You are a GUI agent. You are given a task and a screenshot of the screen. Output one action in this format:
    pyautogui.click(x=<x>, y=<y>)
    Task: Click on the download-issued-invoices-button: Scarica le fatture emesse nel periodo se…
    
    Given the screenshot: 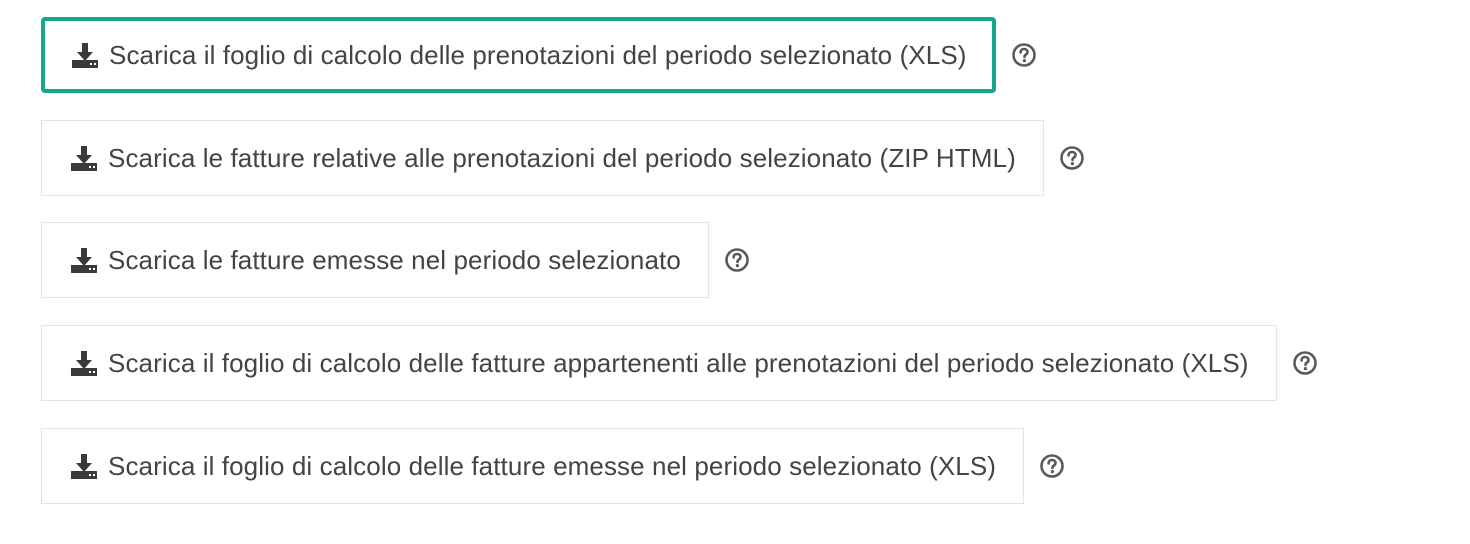 What is the action you would take?
    pyautogui.click(x=375, y=260)
    